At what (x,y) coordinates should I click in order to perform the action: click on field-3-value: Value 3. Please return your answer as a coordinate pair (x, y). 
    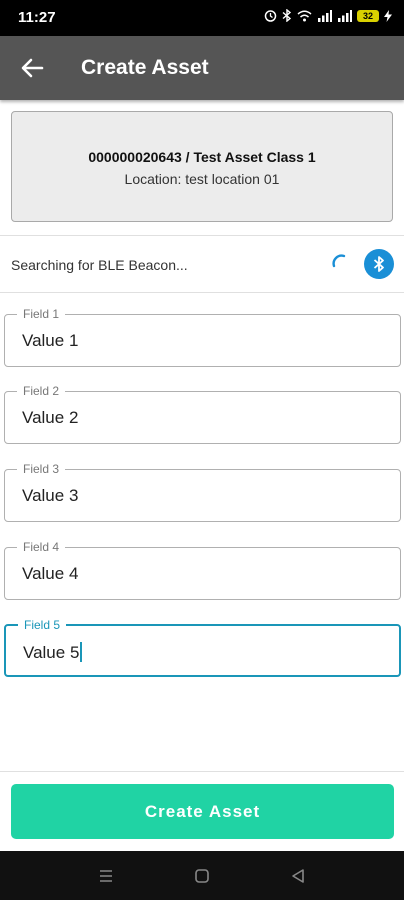
    Looking at the image, I should click on (50, 495).